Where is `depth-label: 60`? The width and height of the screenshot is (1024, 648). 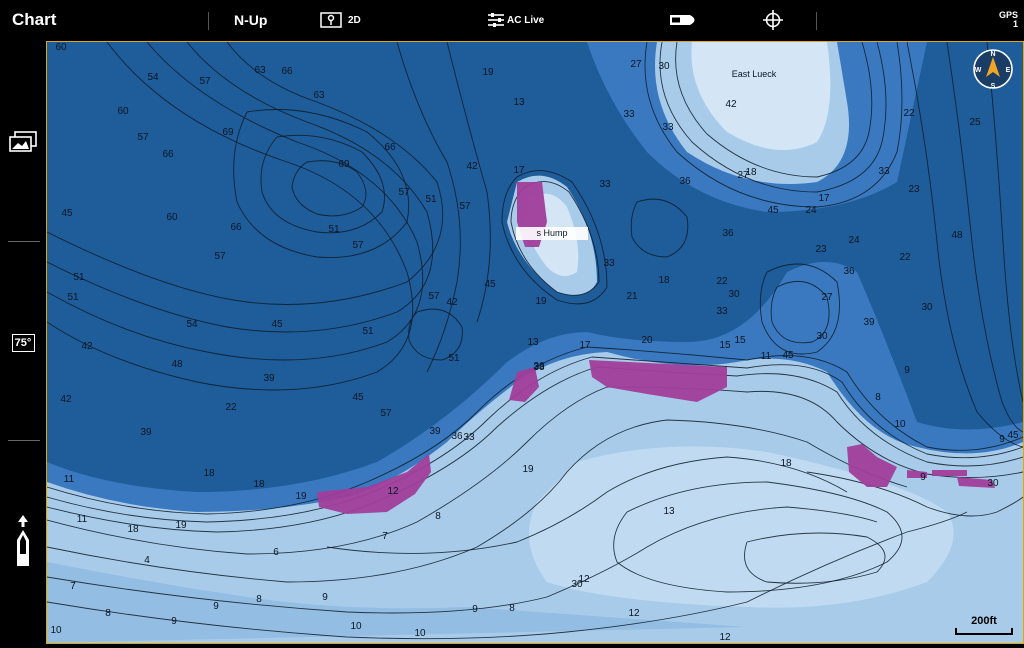
depth-label: 60 is located at coordinates (172, 217).